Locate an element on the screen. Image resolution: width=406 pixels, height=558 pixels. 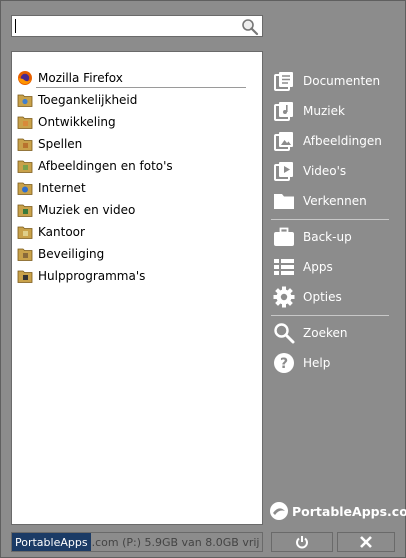
menu-explore: Verkennen is located at coordinates (320, 201).